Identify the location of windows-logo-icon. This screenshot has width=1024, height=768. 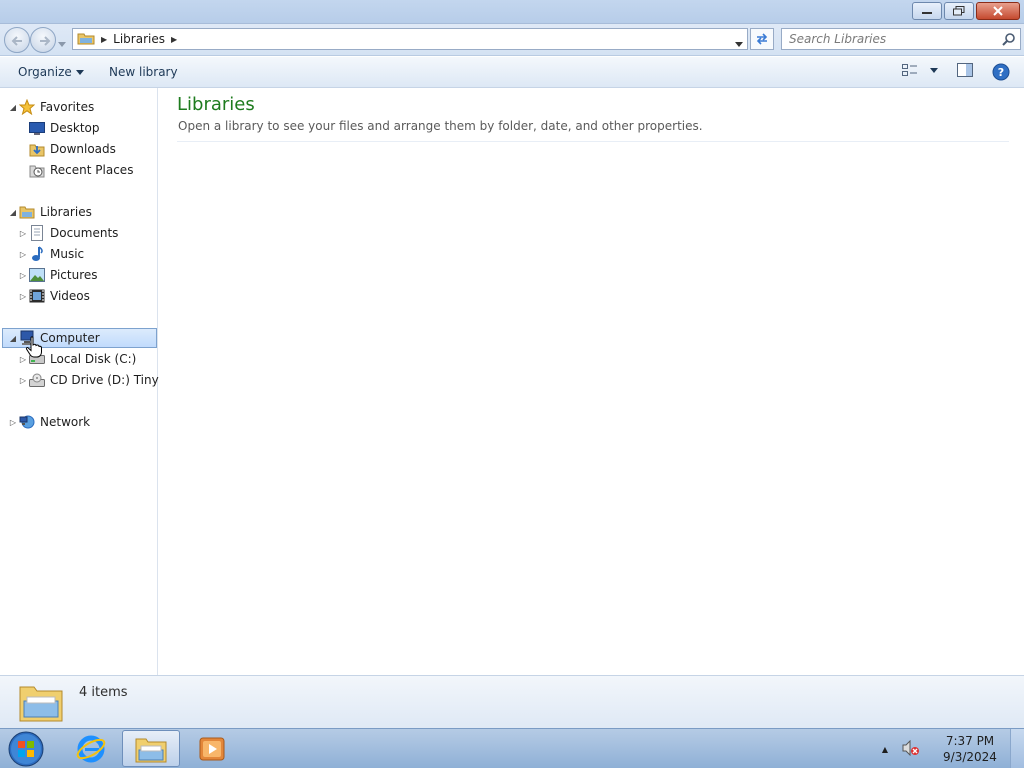
(26, 749).